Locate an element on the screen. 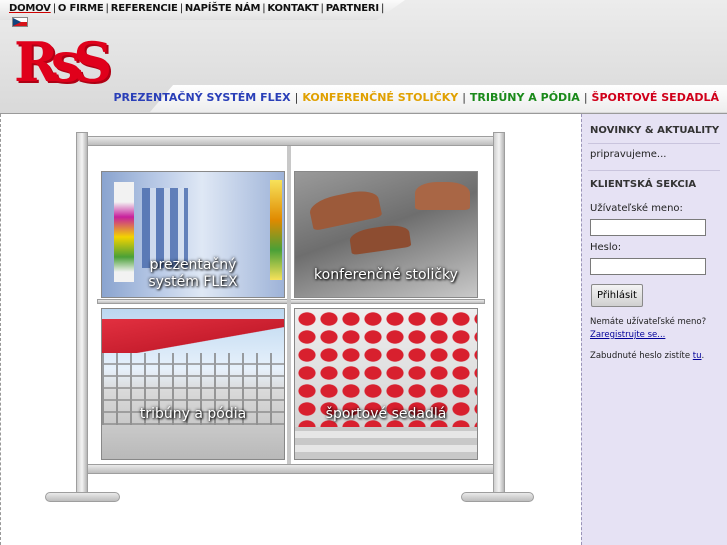 This screenshot has height=545, width=727. forgot-password-row: Zabudnuté heslo zistíte tu. is located at coordinates (647, 356).